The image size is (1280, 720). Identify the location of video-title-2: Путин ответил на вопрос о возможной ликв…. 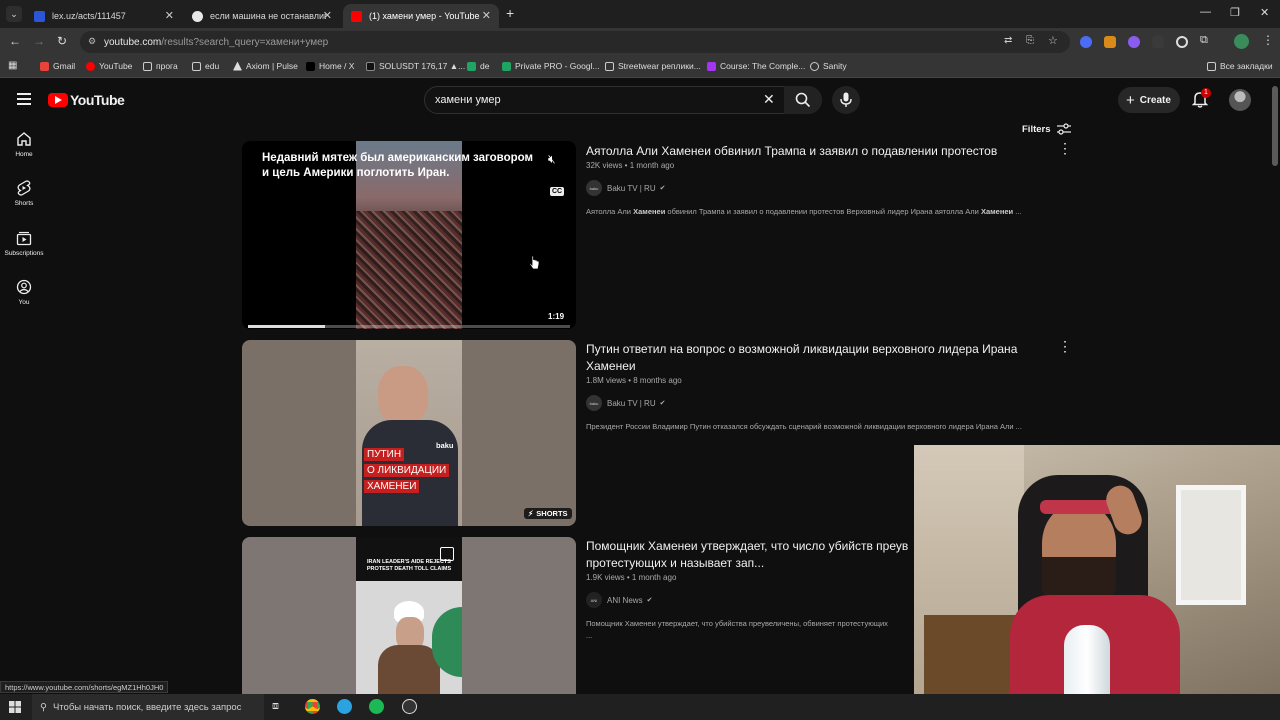
(811, 358).